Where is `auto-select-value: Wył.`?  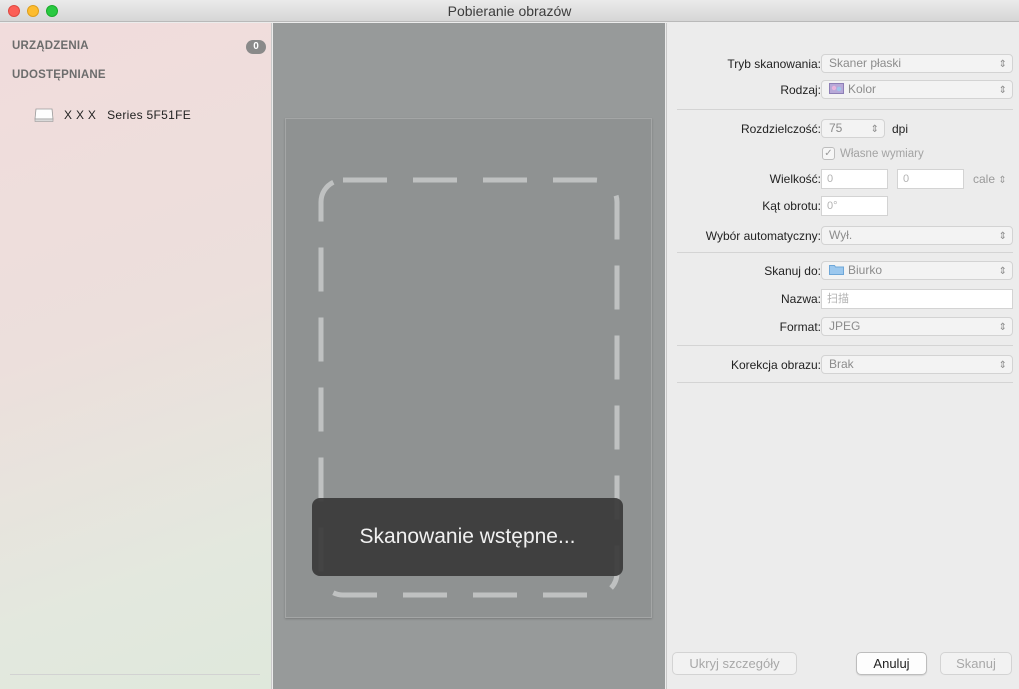
auto-select-value: Wył. is located at coordinates (841, 235).